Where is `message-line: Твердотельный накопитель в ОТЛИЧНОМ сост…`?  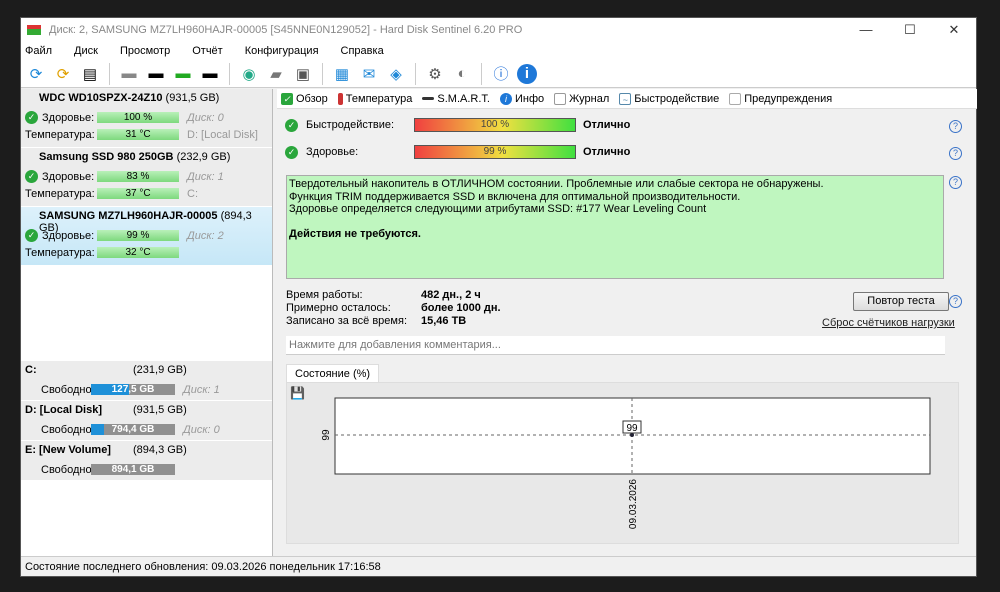
message-line: Твердотельный накопитель в ОТЛИЧНОМ сост… is located at coordinates (556, 184).